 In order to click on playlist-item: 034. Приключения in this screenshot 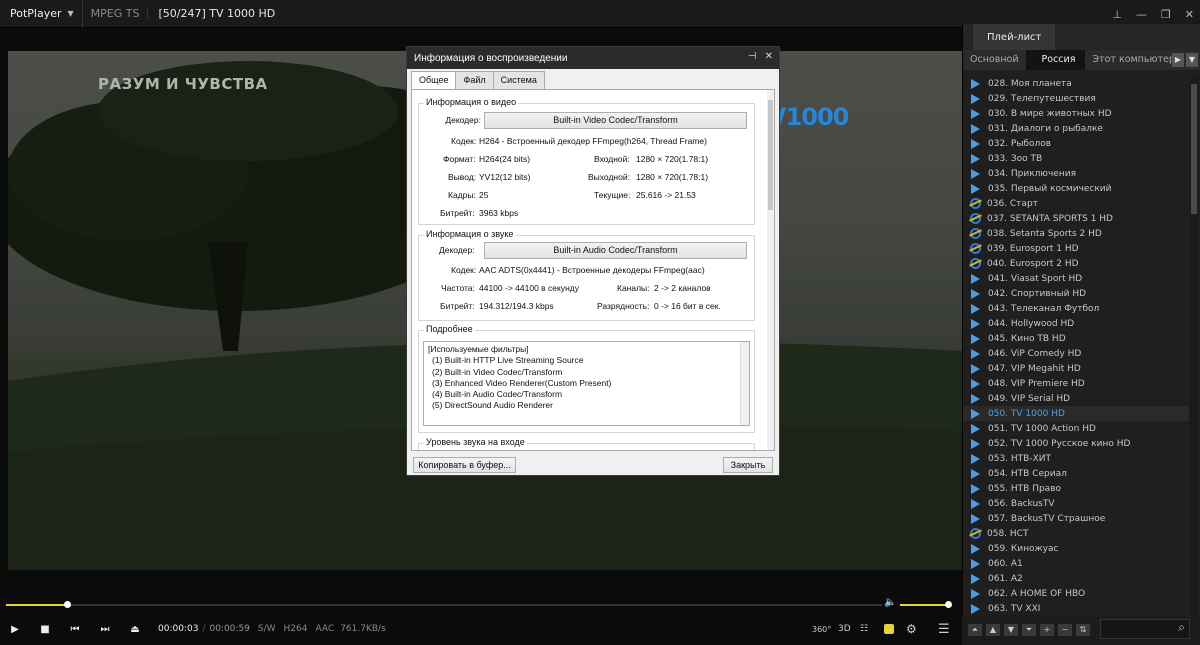, I will do `click(1076, 173)`.